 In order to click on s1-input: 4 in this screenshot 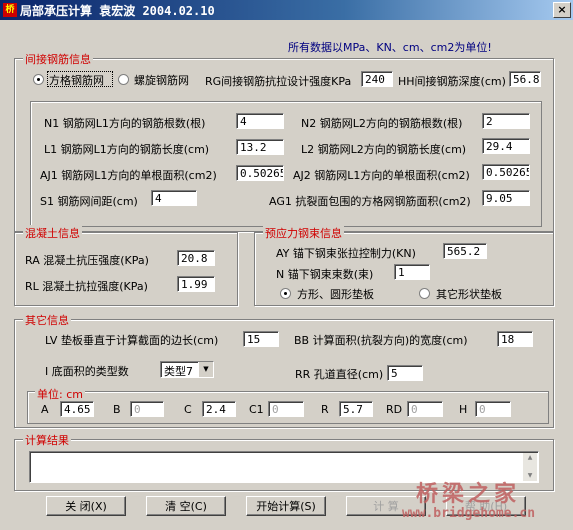, I will do `click(174, 198)`.